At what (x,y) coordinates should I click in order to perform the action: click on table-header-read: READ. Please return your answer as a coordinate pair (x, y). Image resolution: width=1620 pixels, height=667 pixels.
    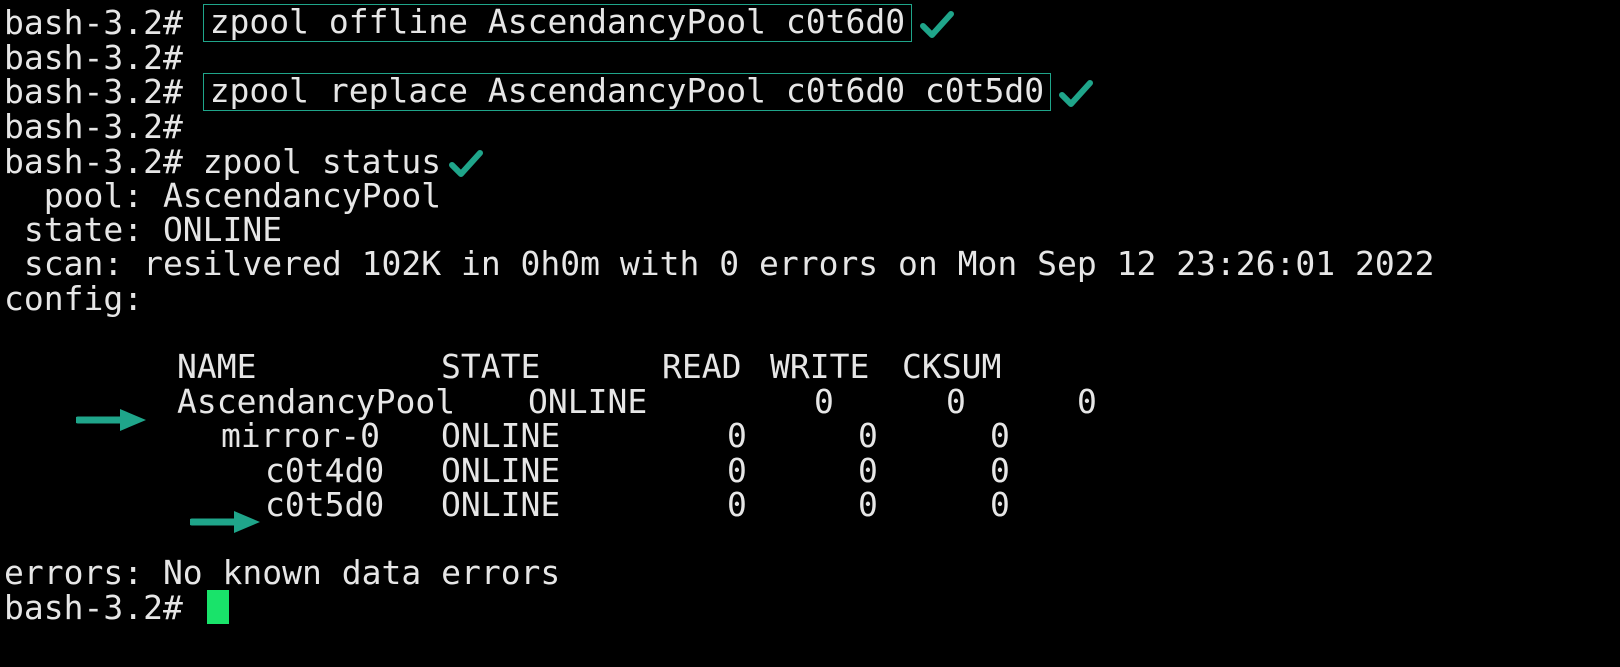
    Looking at the image, I should click on (702, 366).